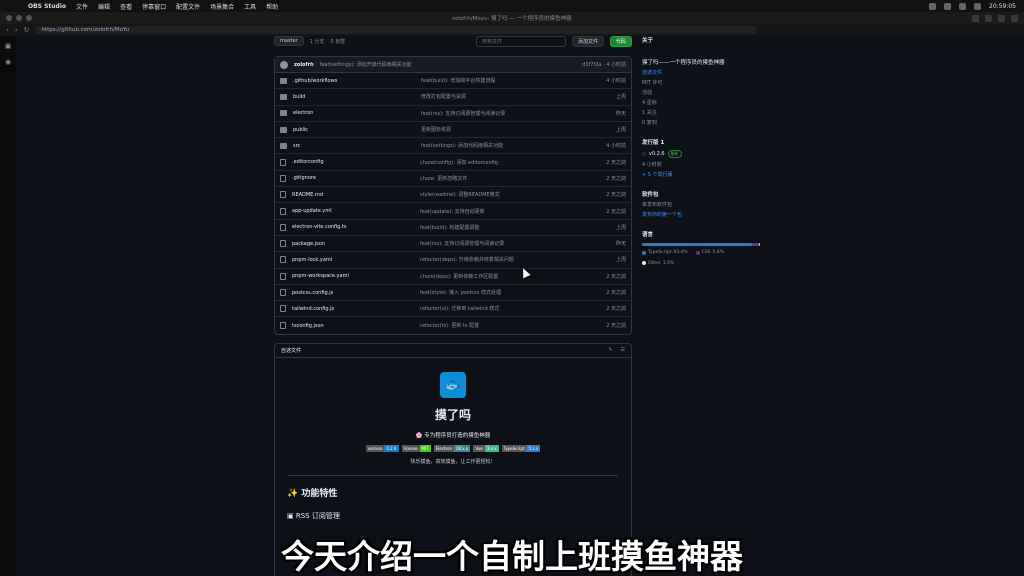  I want to click on license-link: MIT 许可, so click(702, 82).